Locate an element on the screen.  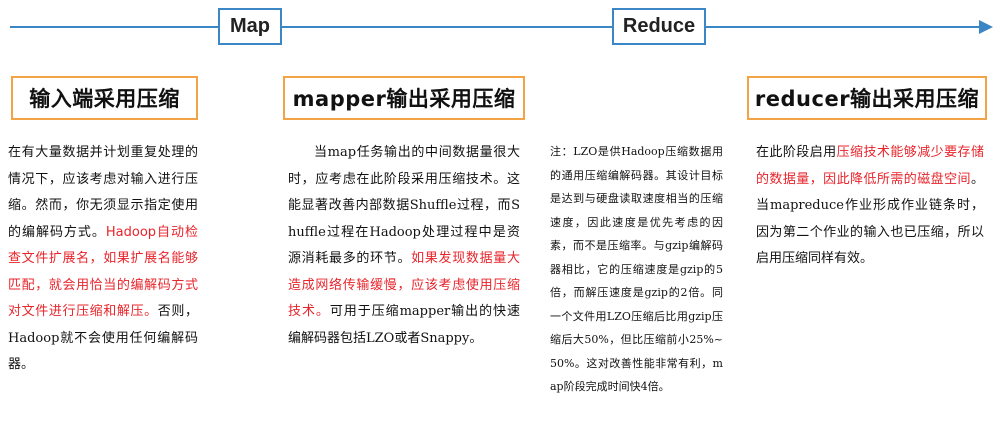
mapper-heading-text: mapper输出采用压缩 is located at coordinates (404, 99).